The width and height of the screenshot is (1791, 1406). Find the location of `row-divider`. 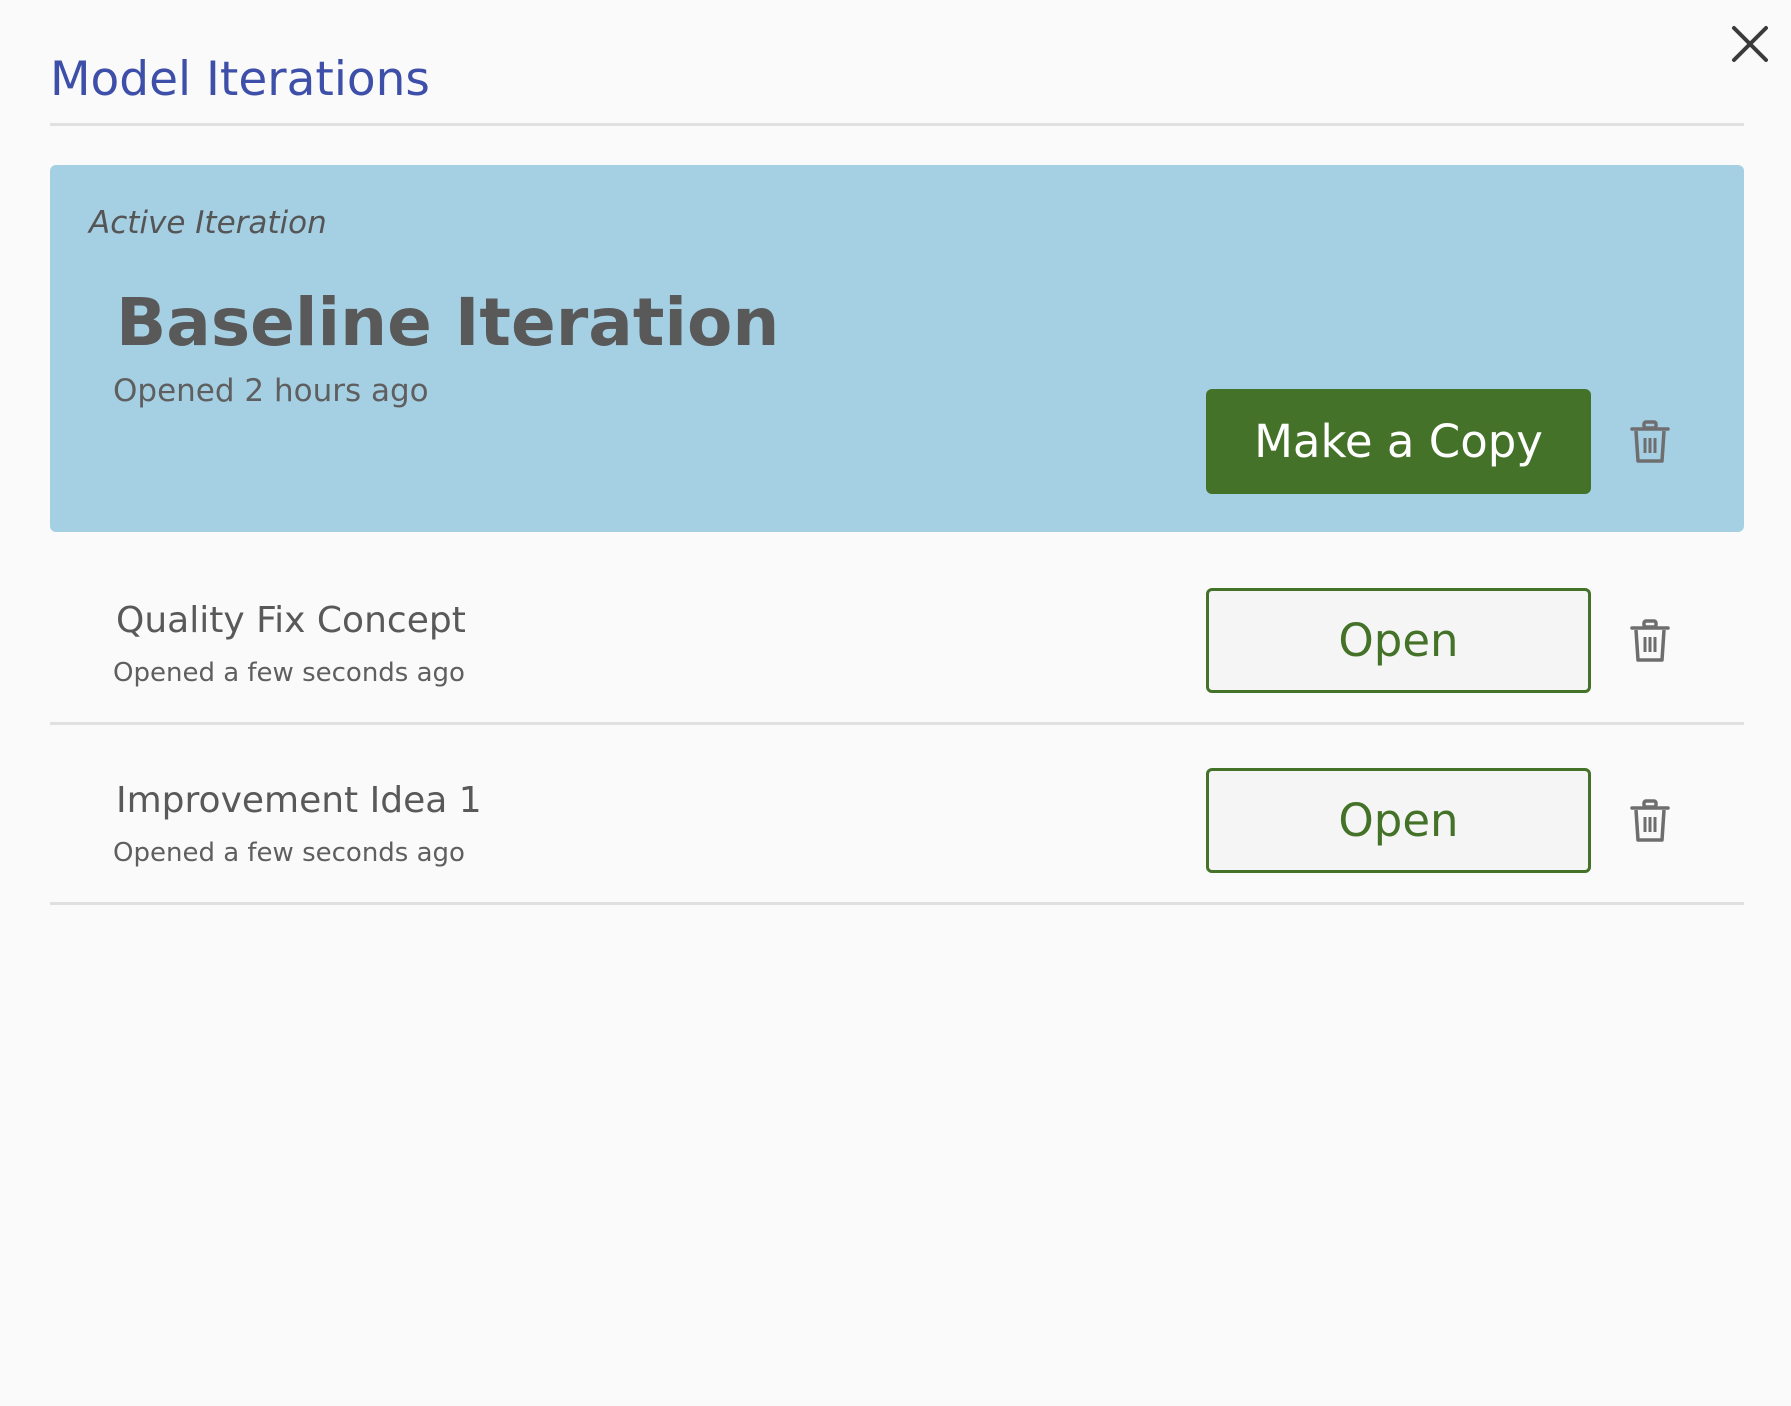

row-divider is located at coordinates (897, 903).